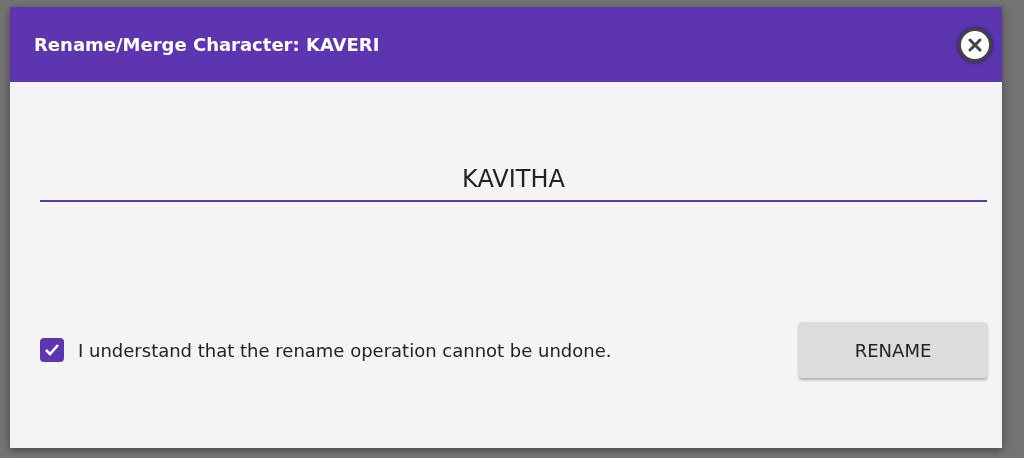 The width and height of the screenshot is (1024, 458). What do you see at coordinates (345, 350) in the screenshot?
I see `confirm-label: I understand that the rename operation cannot be undone.` at bounding box center [345, 350].